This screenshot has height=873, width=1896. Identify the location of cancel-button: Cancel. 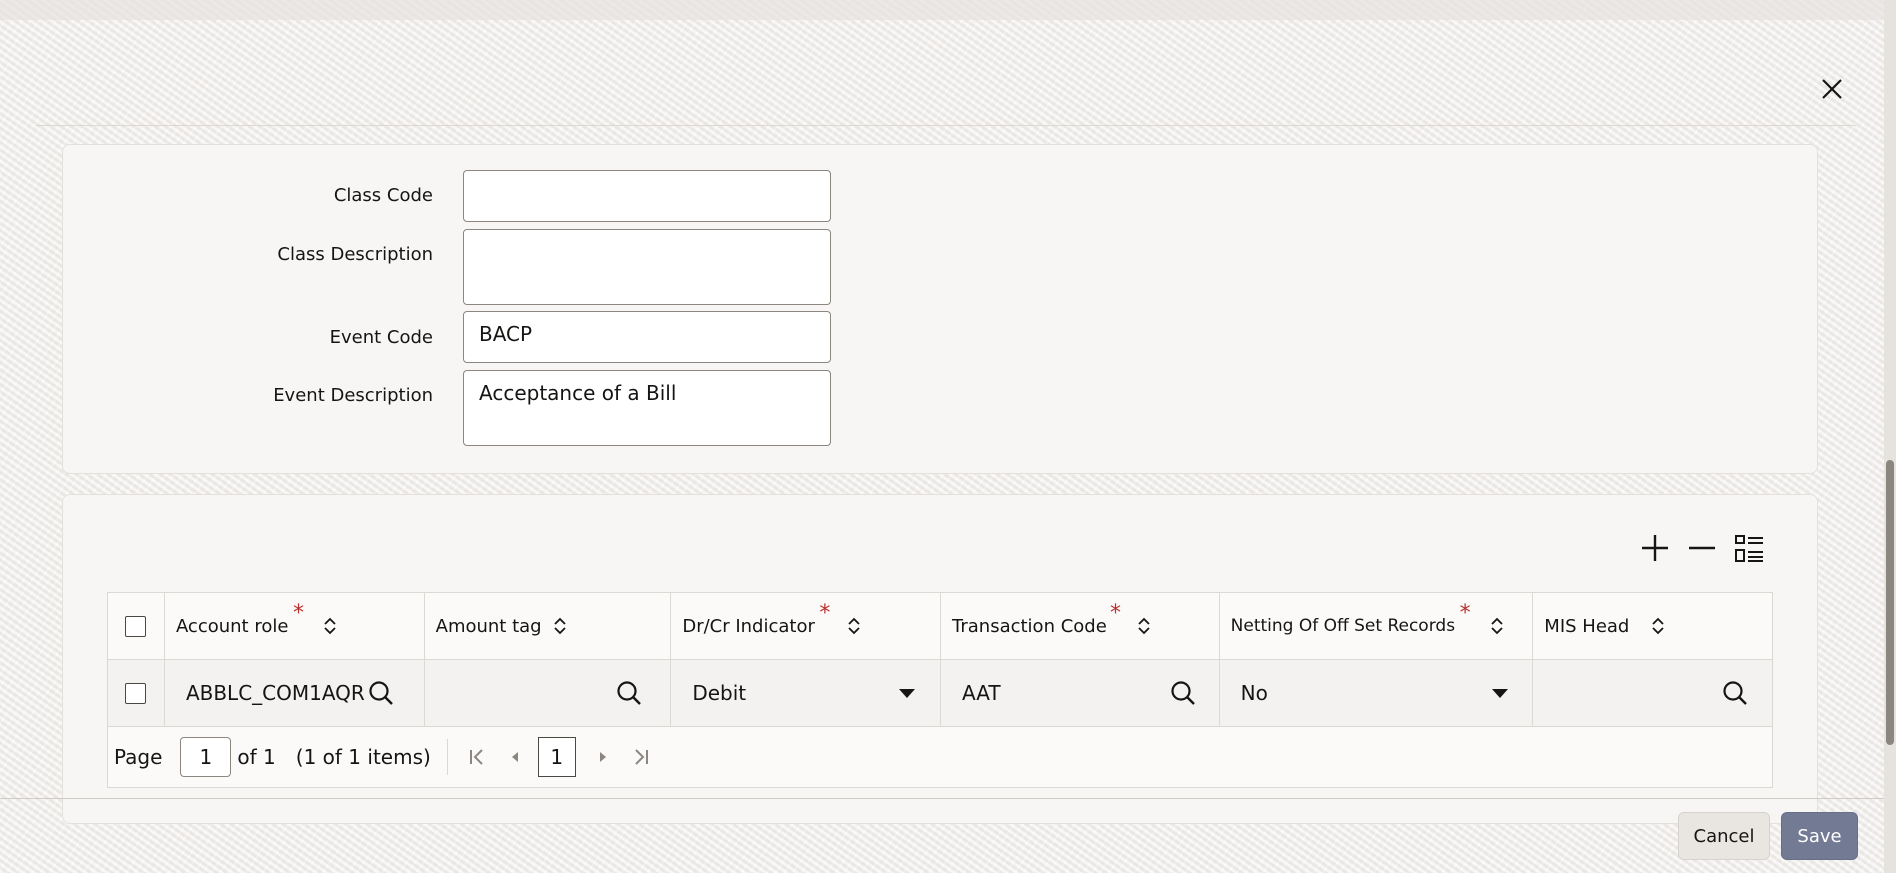
(1724, 836).